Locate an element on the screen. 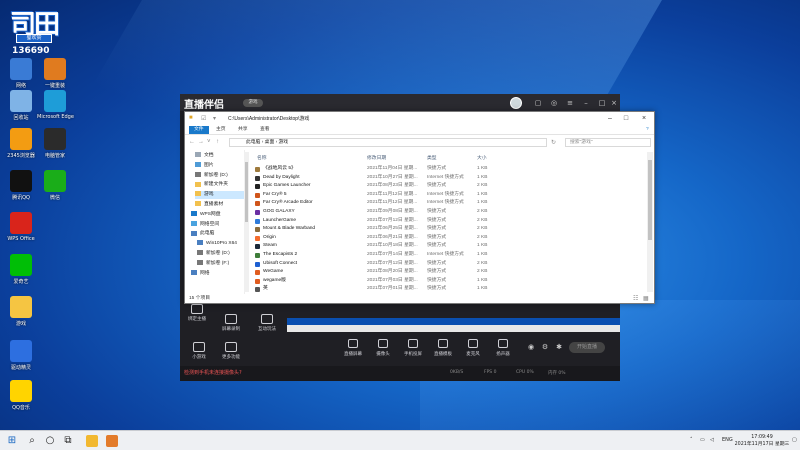 The image size is (800, 450). settings-icon: ⚙ is located at coordinates (545, 347).